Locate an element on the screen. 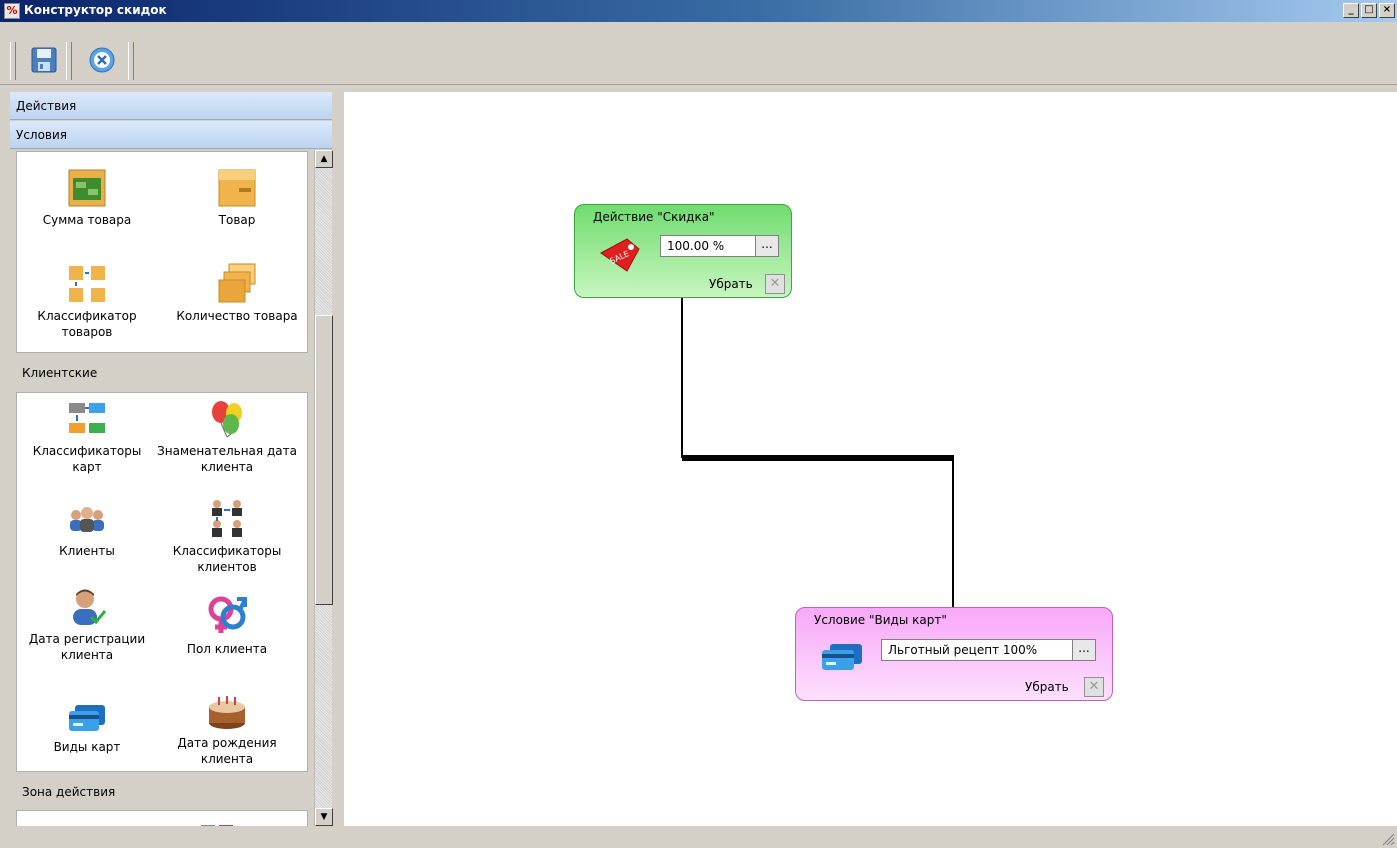  maximize-button: □ is located at coordinates (1369, 10).